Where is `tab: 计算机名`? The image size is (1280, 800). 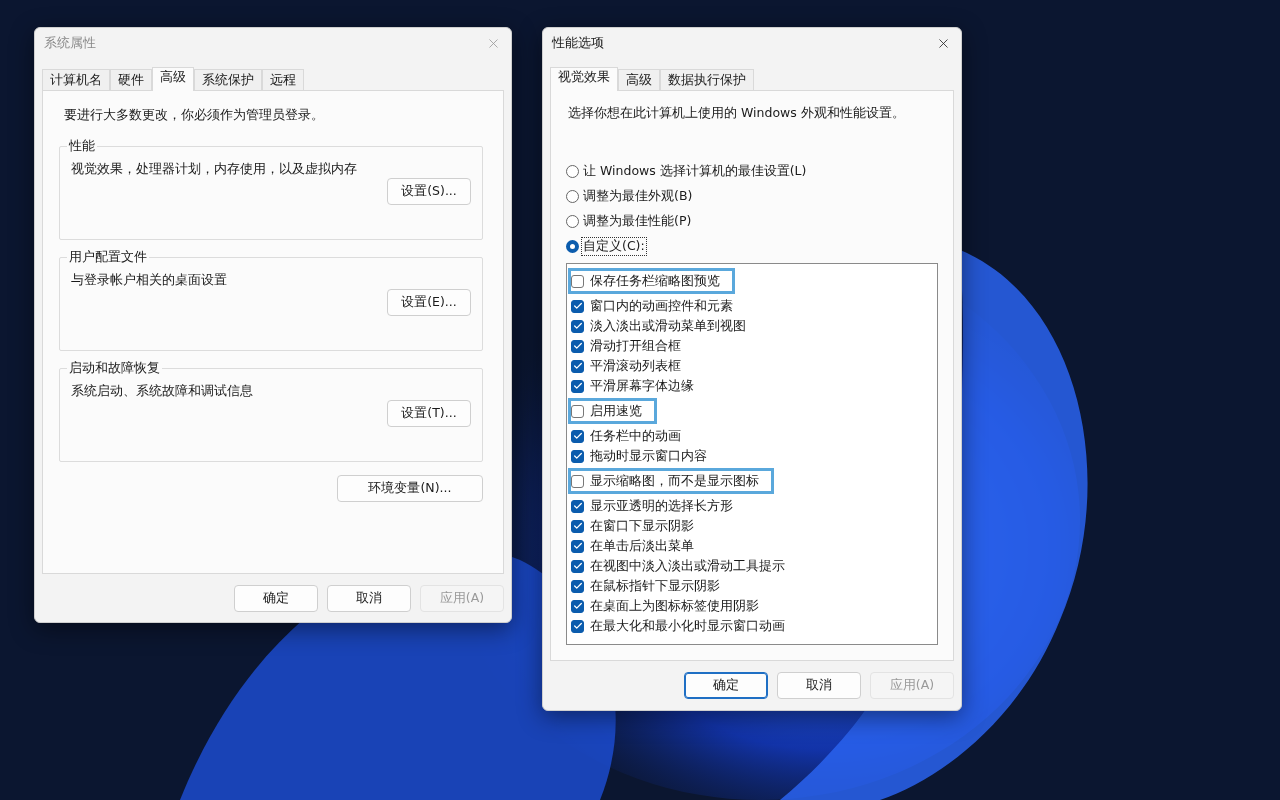
tab: 计算机名 is located at coordinates (76, 79).